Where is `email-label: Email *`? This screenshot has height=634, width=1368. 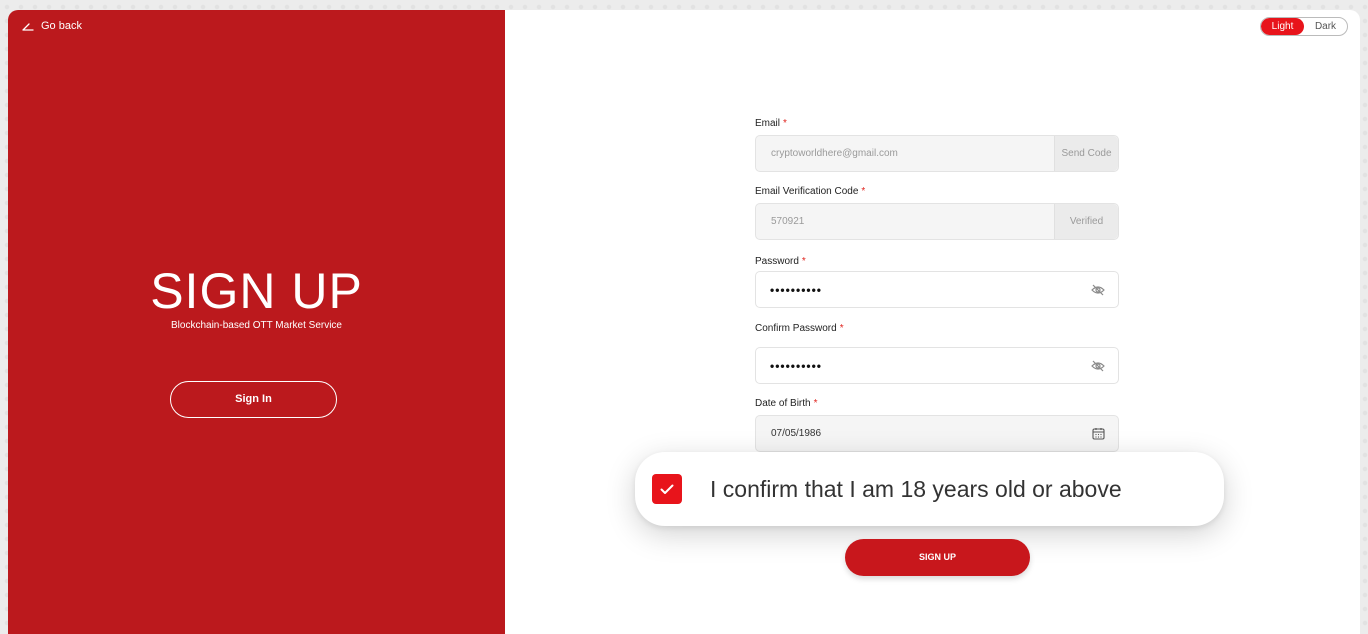 email-label: Email * is located at coordinates (771, 123).